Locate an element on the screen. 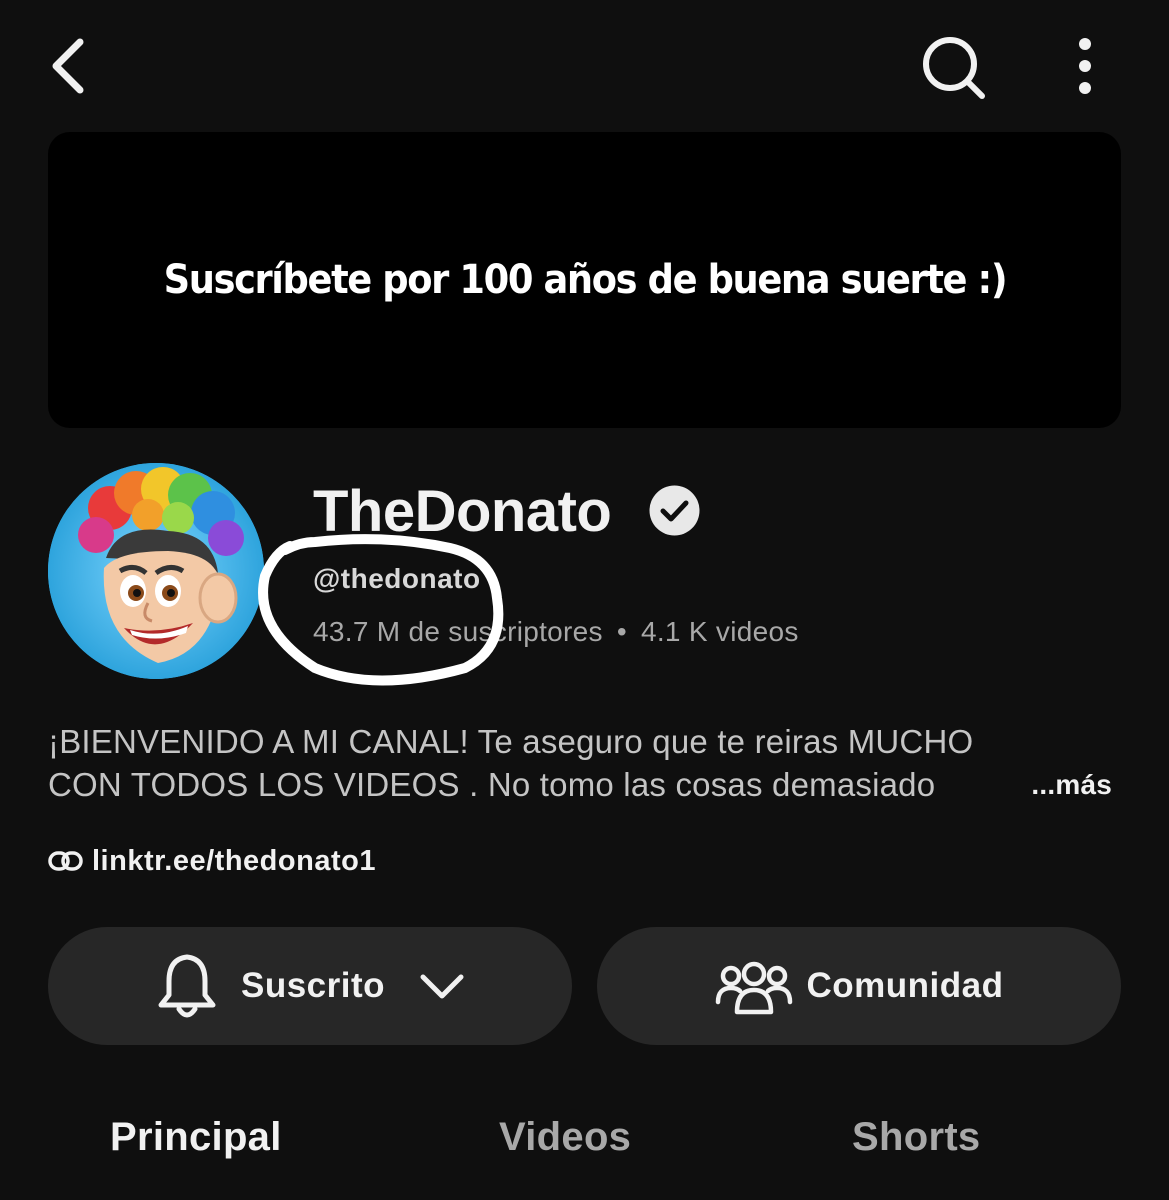 This screenshot has width=1169, height=1200. more-options-button is located at coordinates (1085, 66).